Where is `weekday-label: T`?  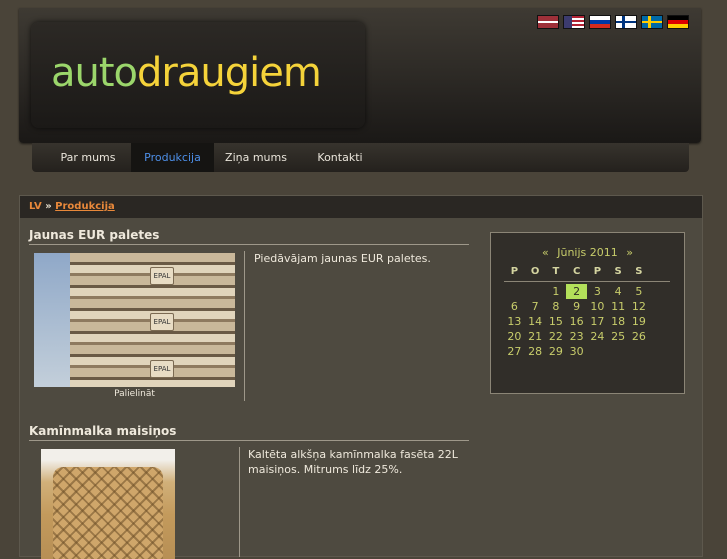
weekday-label: T is located at coordinates (556, 271).